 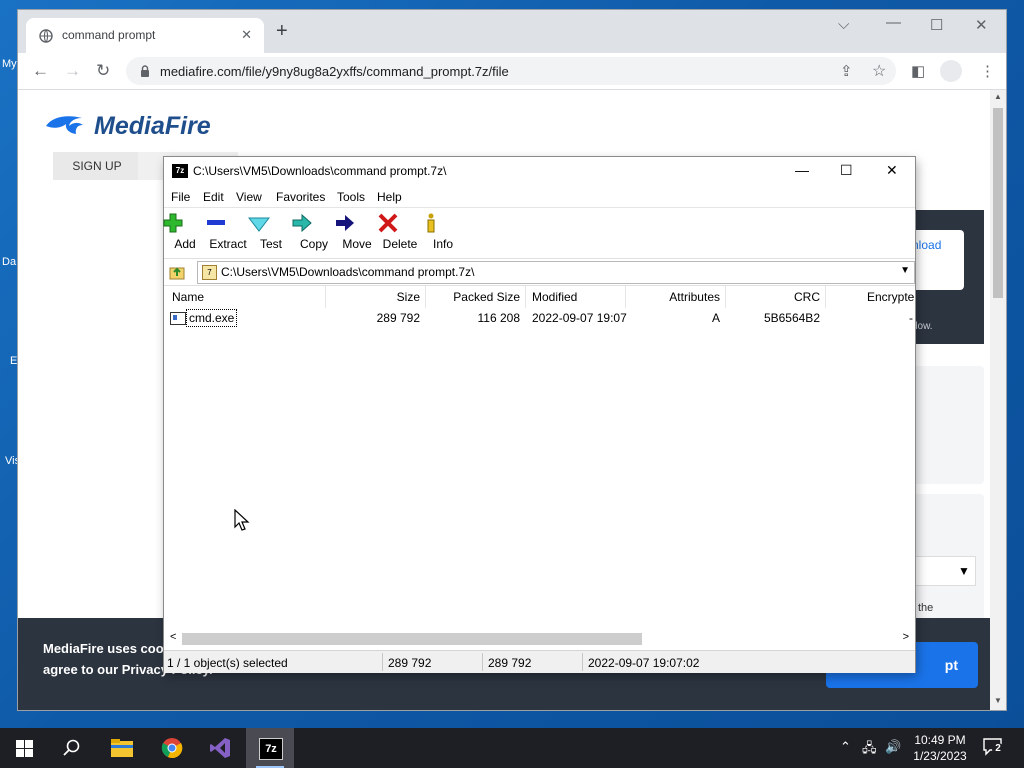 What do you see at coordinates (357, 234) in the screenshot?
I see `move-button: Move` at bounding box center [357, 234].